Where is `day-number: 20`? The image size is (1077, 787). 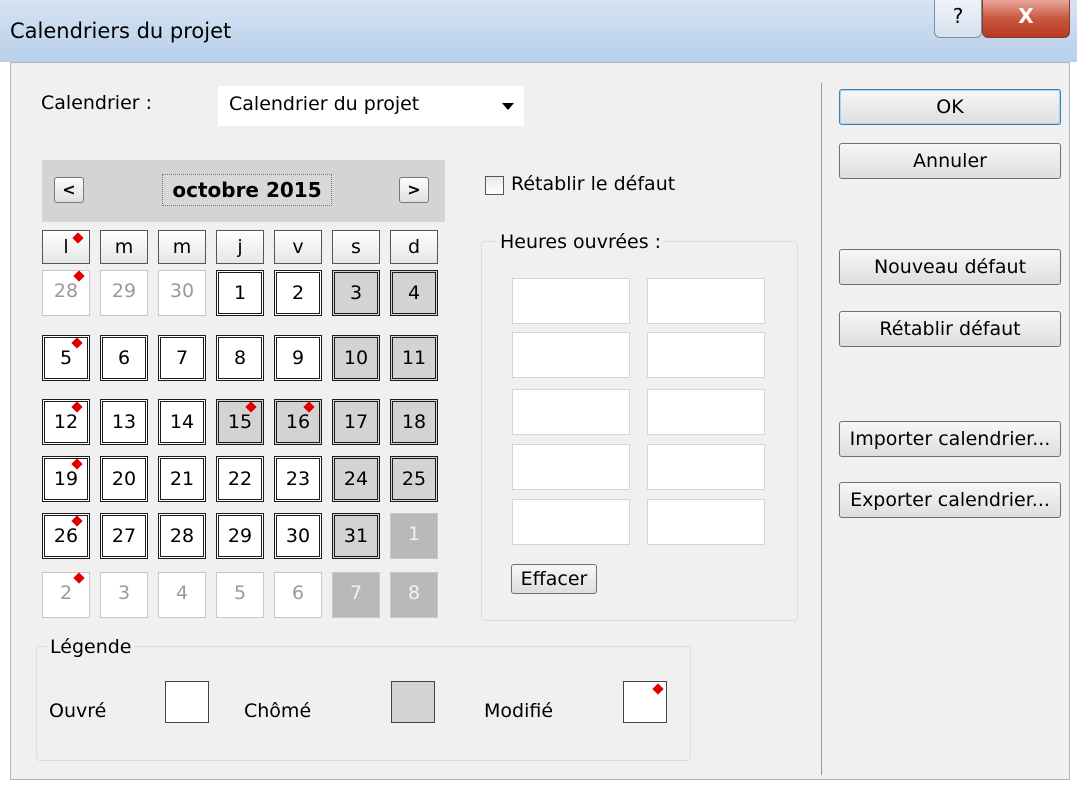 day-number: 20 is located at coordinates (124, 479).